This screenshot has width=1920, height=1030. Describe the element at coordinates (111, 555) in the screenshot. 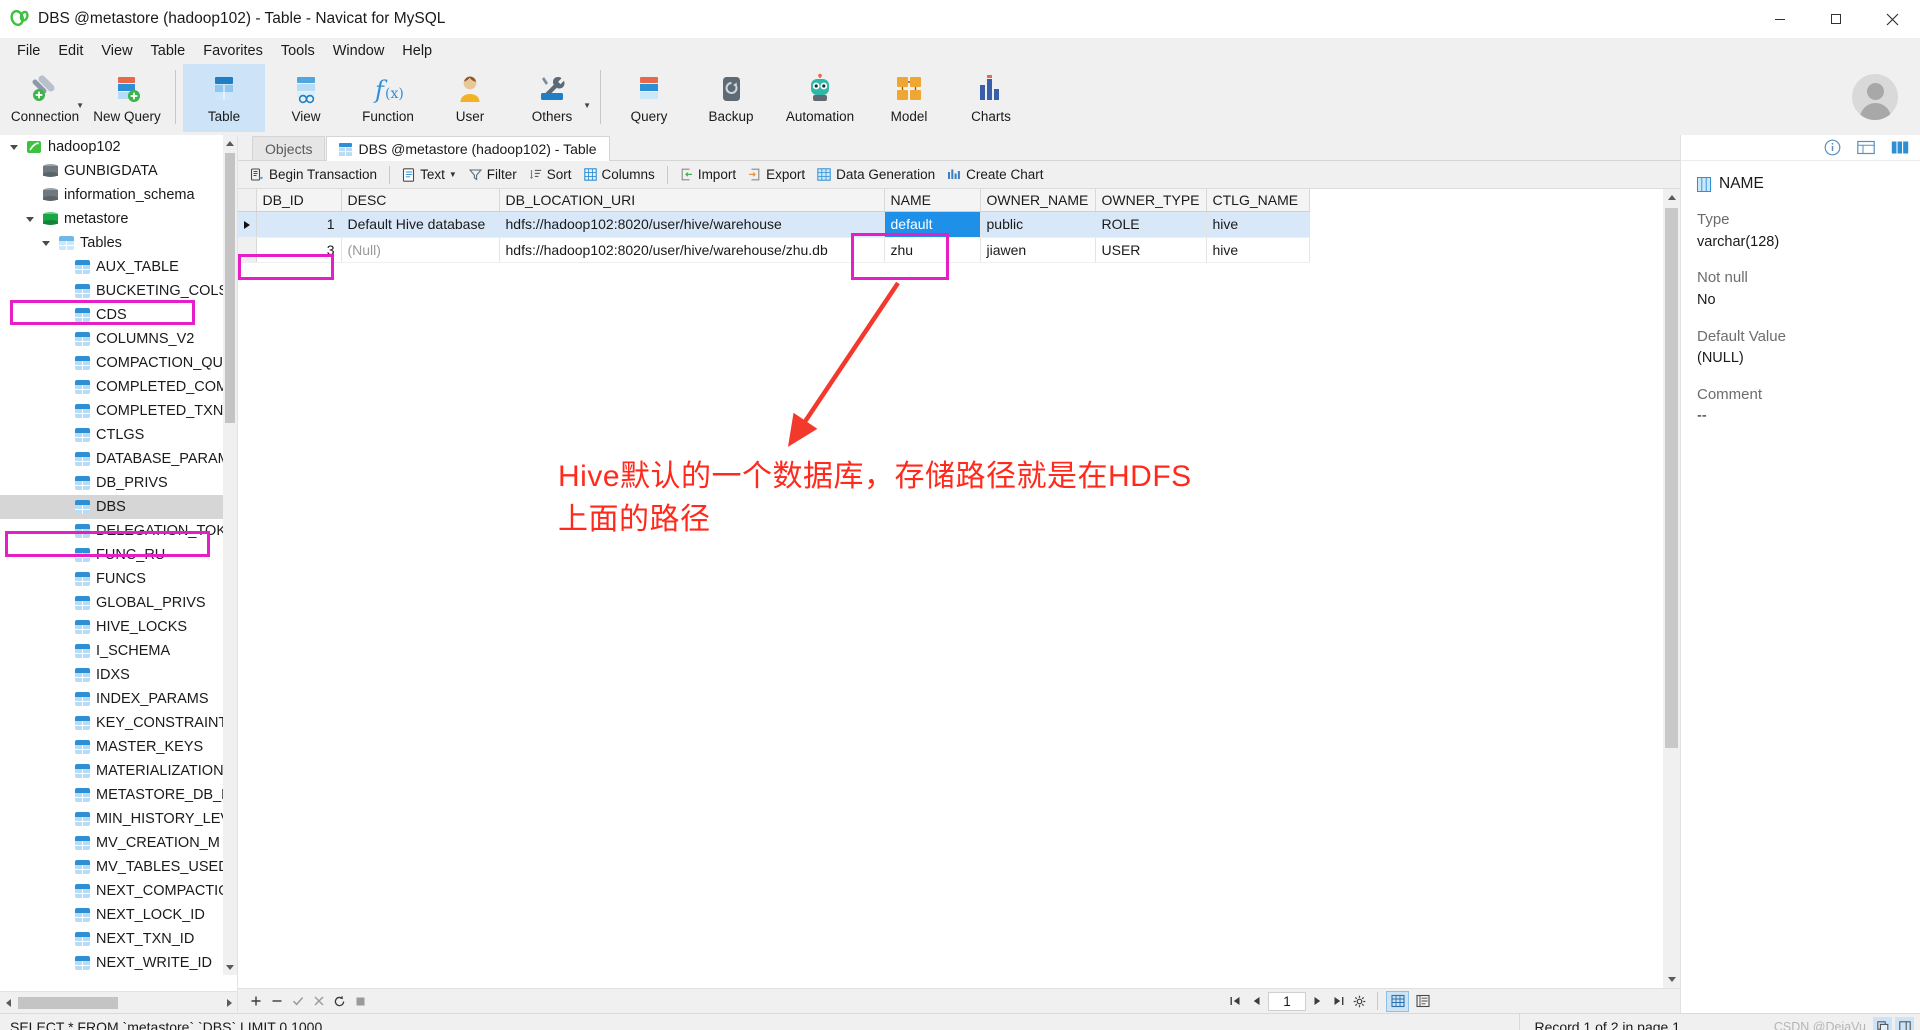

I see `tree-item-func-ru: FUNC_RU` at that location.